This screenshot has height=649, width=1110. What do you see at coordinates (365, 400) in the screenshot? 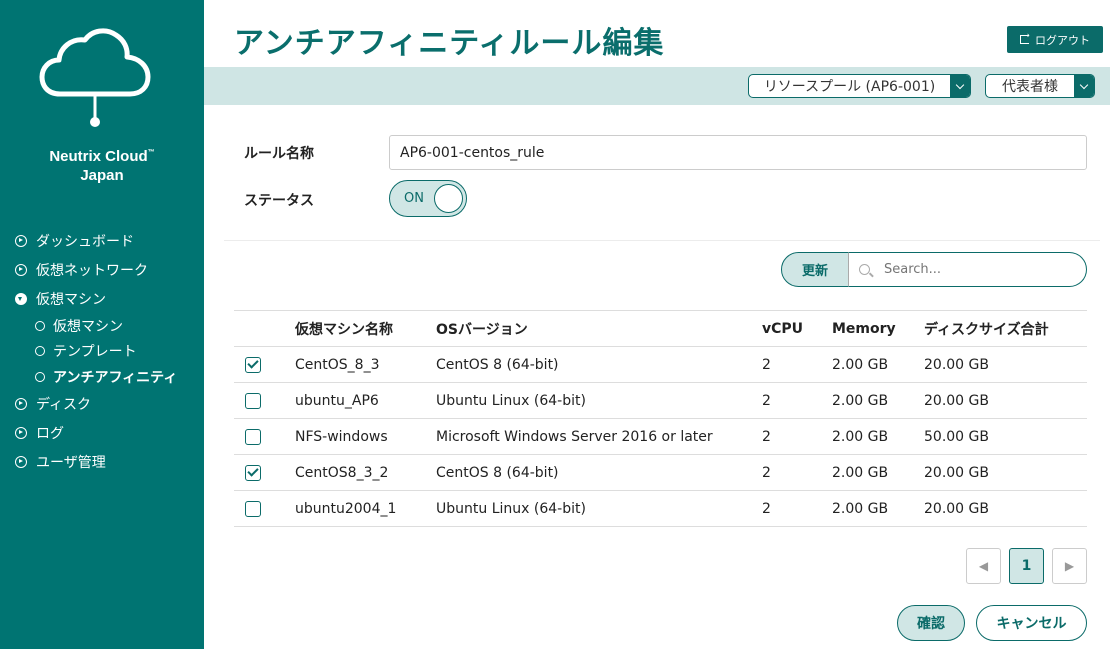
I see `vm-name-cell: ubuntu_AP6` at bounding box center [365, 400].